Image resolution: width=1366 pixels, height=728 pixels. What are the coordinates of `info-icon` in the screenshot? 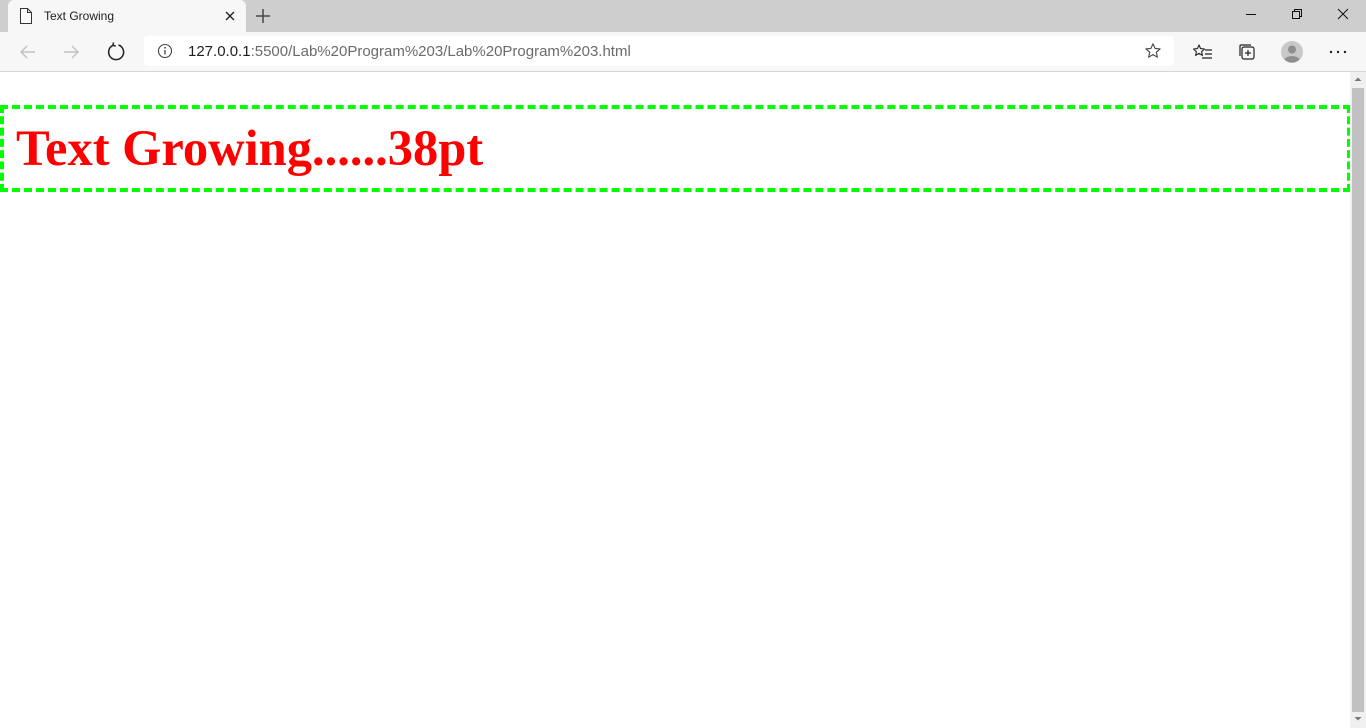 It's located at (165, 51).